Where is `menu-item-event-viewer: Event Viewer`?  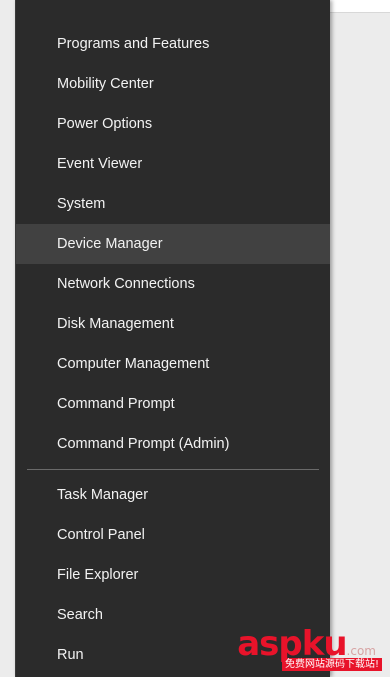 menu-item-event-viewer: Event Viewer is located at coordinates (173, 164).